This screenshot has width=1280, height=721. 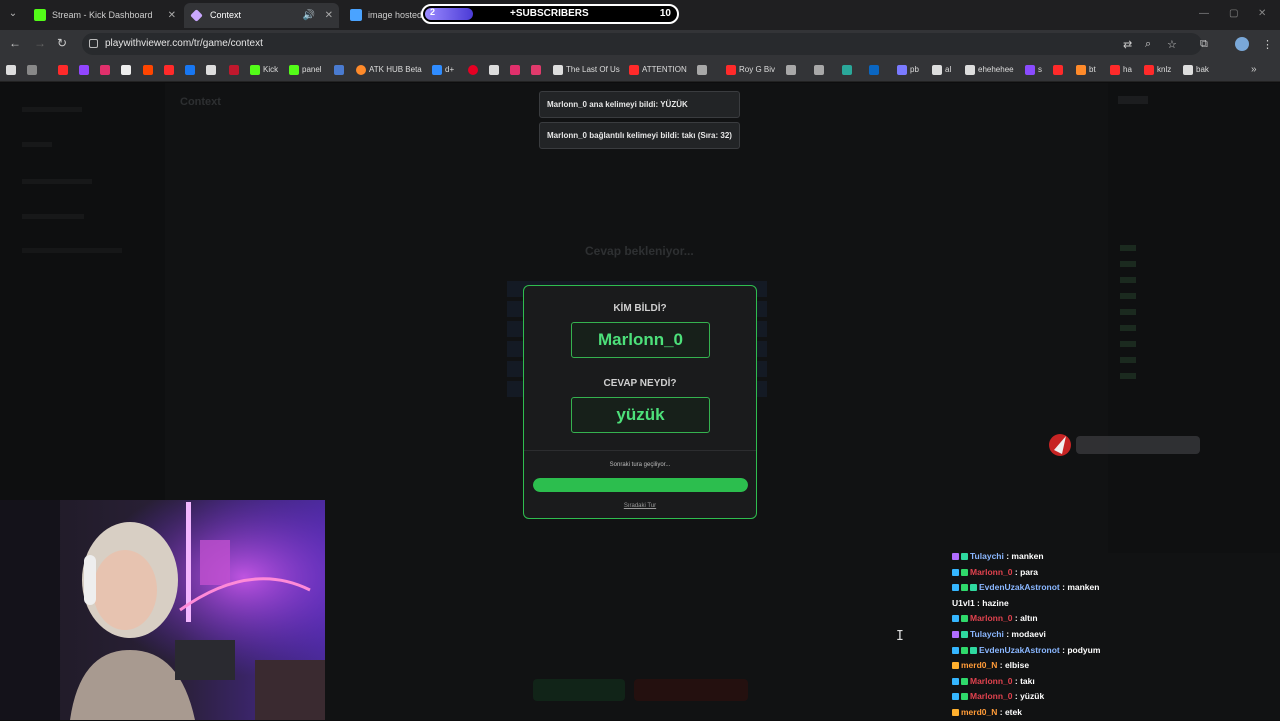 I want to click on instagram-icon, so click(x=105, y=70).